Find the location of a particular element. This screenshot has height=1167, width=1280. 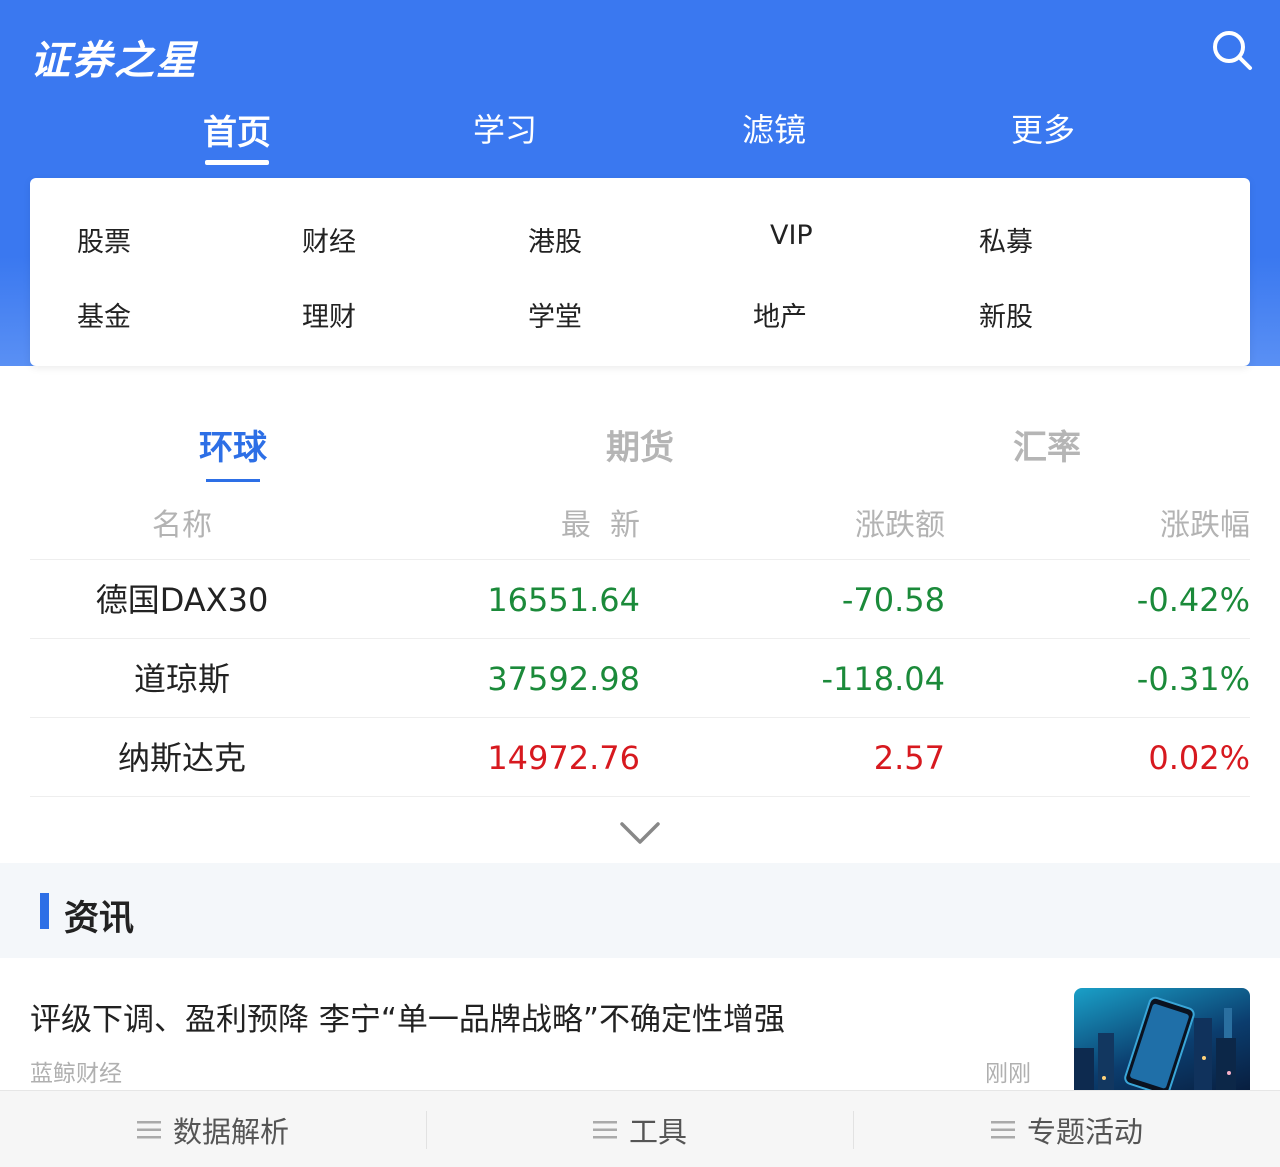

news-section-header: 资讯 is located at coordinates (640, 910).